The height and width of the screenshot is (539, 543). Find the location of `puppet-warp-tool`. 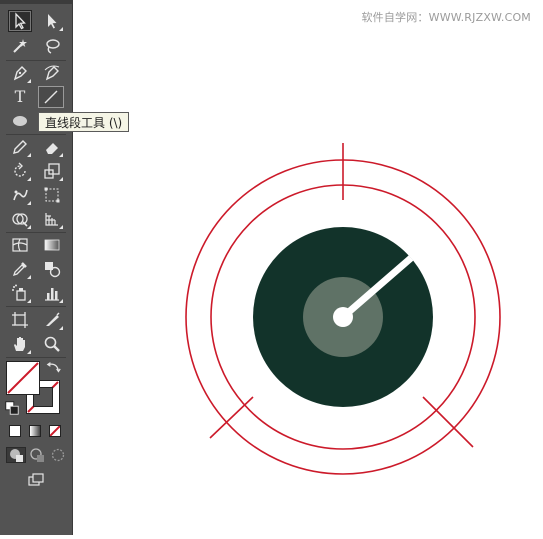

puppet-warp-tool is located at coordinates (20, 195).